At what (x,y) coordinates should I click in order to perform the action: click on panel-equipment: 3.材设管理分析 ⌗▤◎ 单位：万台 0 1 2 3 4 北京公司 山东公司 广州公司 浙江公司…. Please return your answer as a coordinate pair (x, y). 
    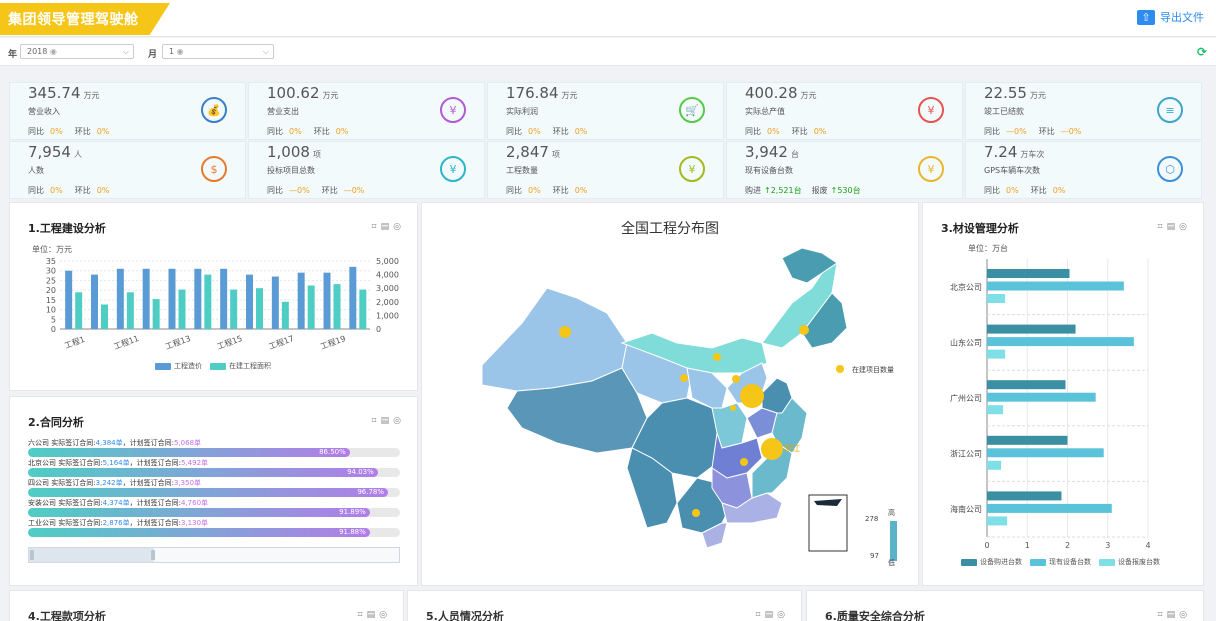
    Looking at the image, I should click on (1063, 394).